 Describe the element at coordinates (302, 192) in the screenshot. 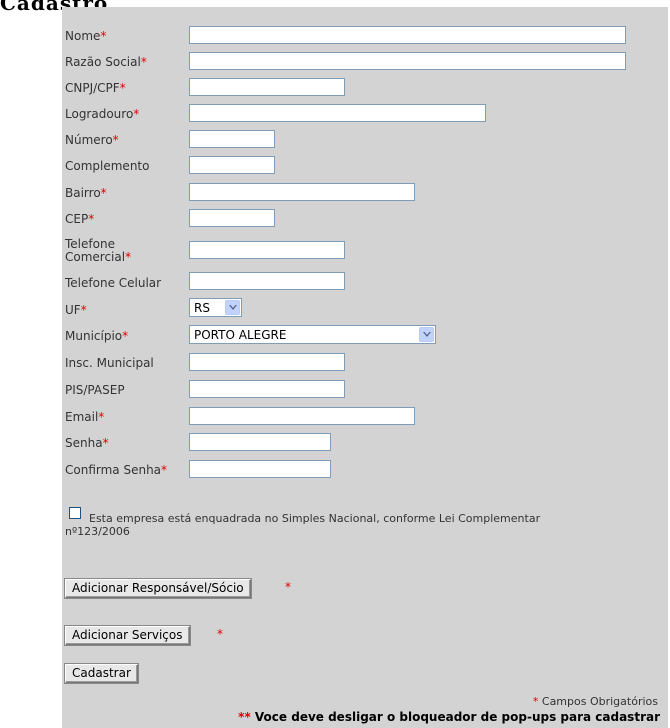

I see `bairro-input` at that location.